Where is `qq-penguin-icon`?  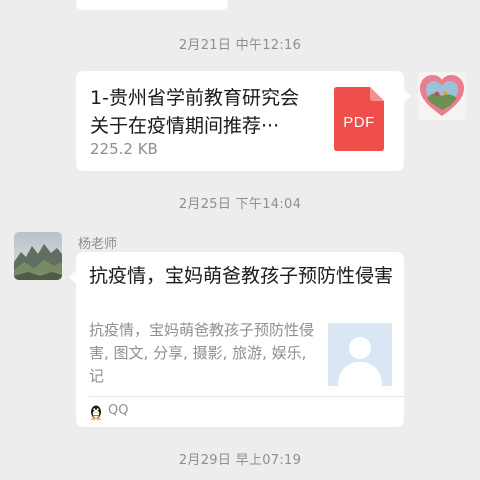
qq-penguin-icon is located at coordinates (96, 412).